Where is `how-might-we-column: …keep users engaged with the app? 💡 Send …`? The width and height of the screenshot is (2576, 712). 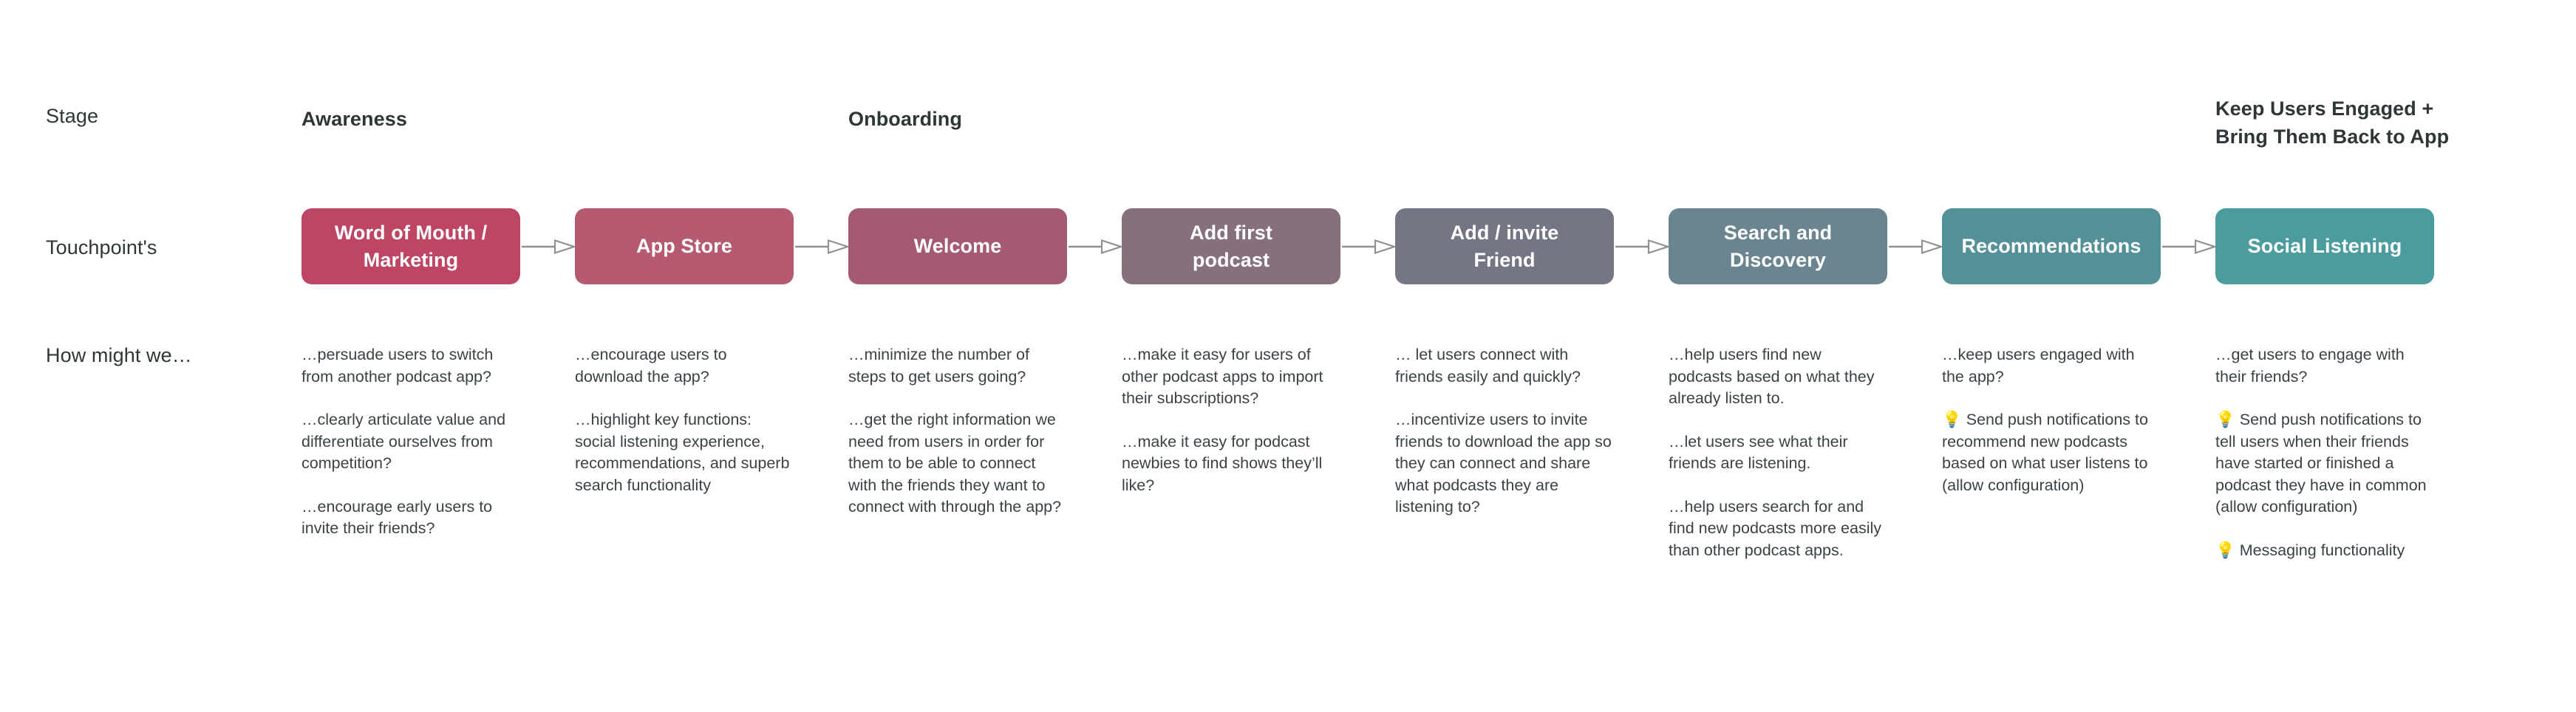
how-might-we-column: …keep users engaged with the app? 💡 Send … is located at coordinates (2051, 420).